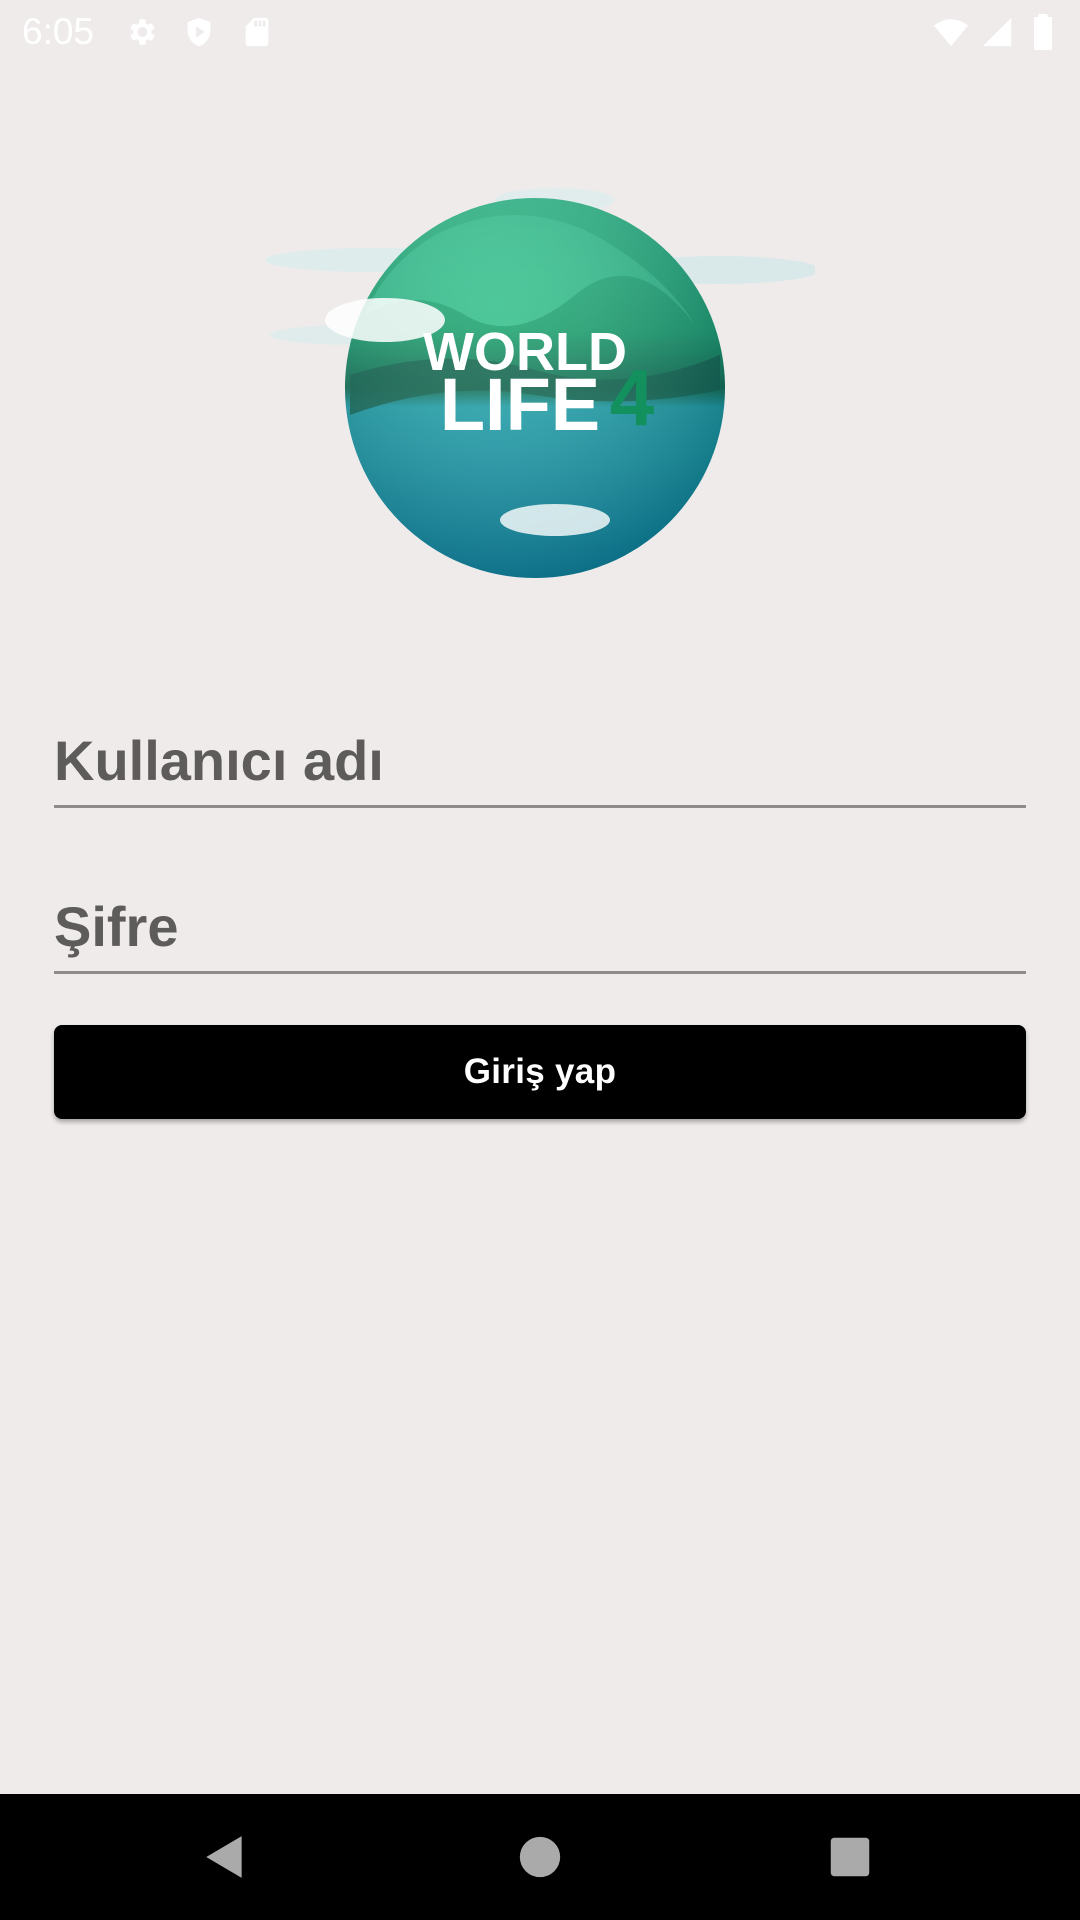 This screenshot has height=1920, width=1080. What do you see at coordinates (1043, 31) in the screenshot?
I see `battery-icon` at bounding box center [1043, 31].